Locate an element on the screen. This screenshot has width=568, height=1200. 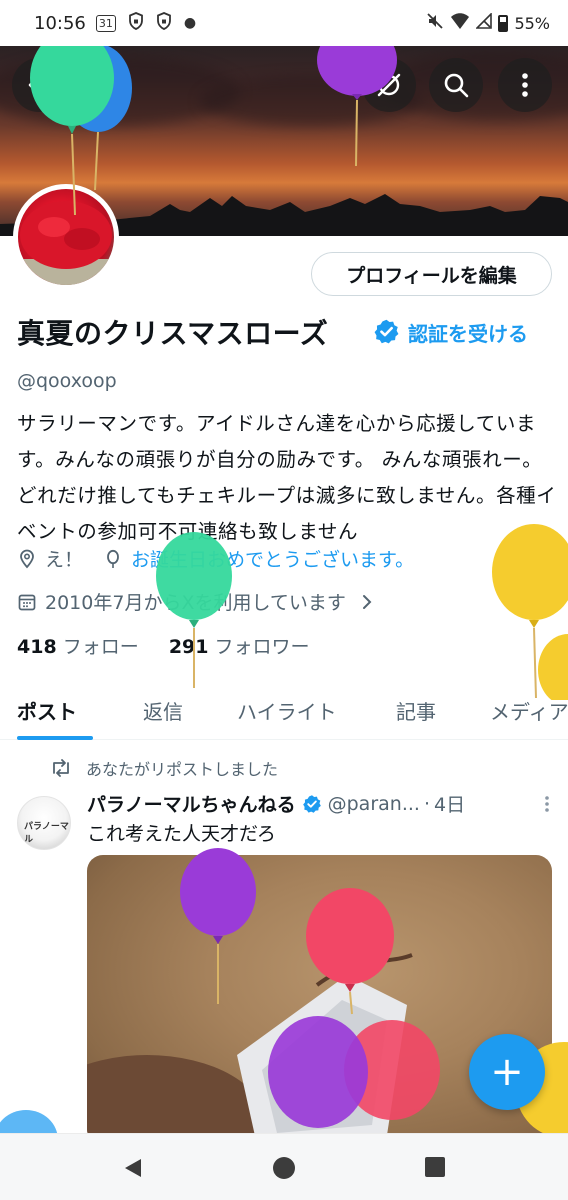
post-author-avatar: パラノーマル is located at coordinates (44, 823).